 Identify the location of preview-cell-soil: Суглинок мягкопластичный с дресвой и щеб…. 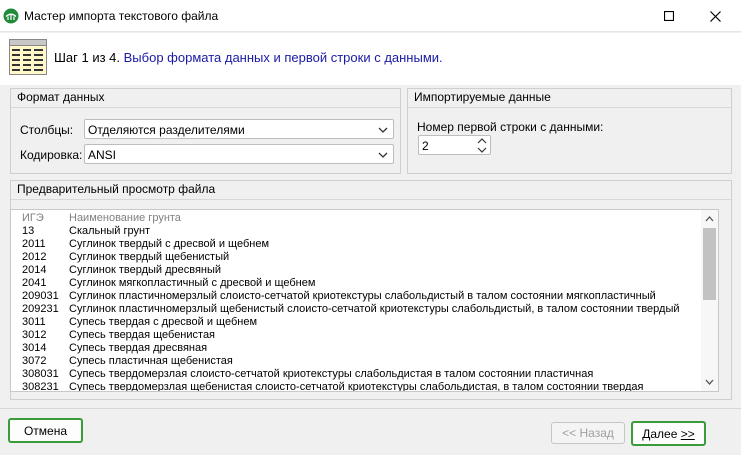
(192, 283).